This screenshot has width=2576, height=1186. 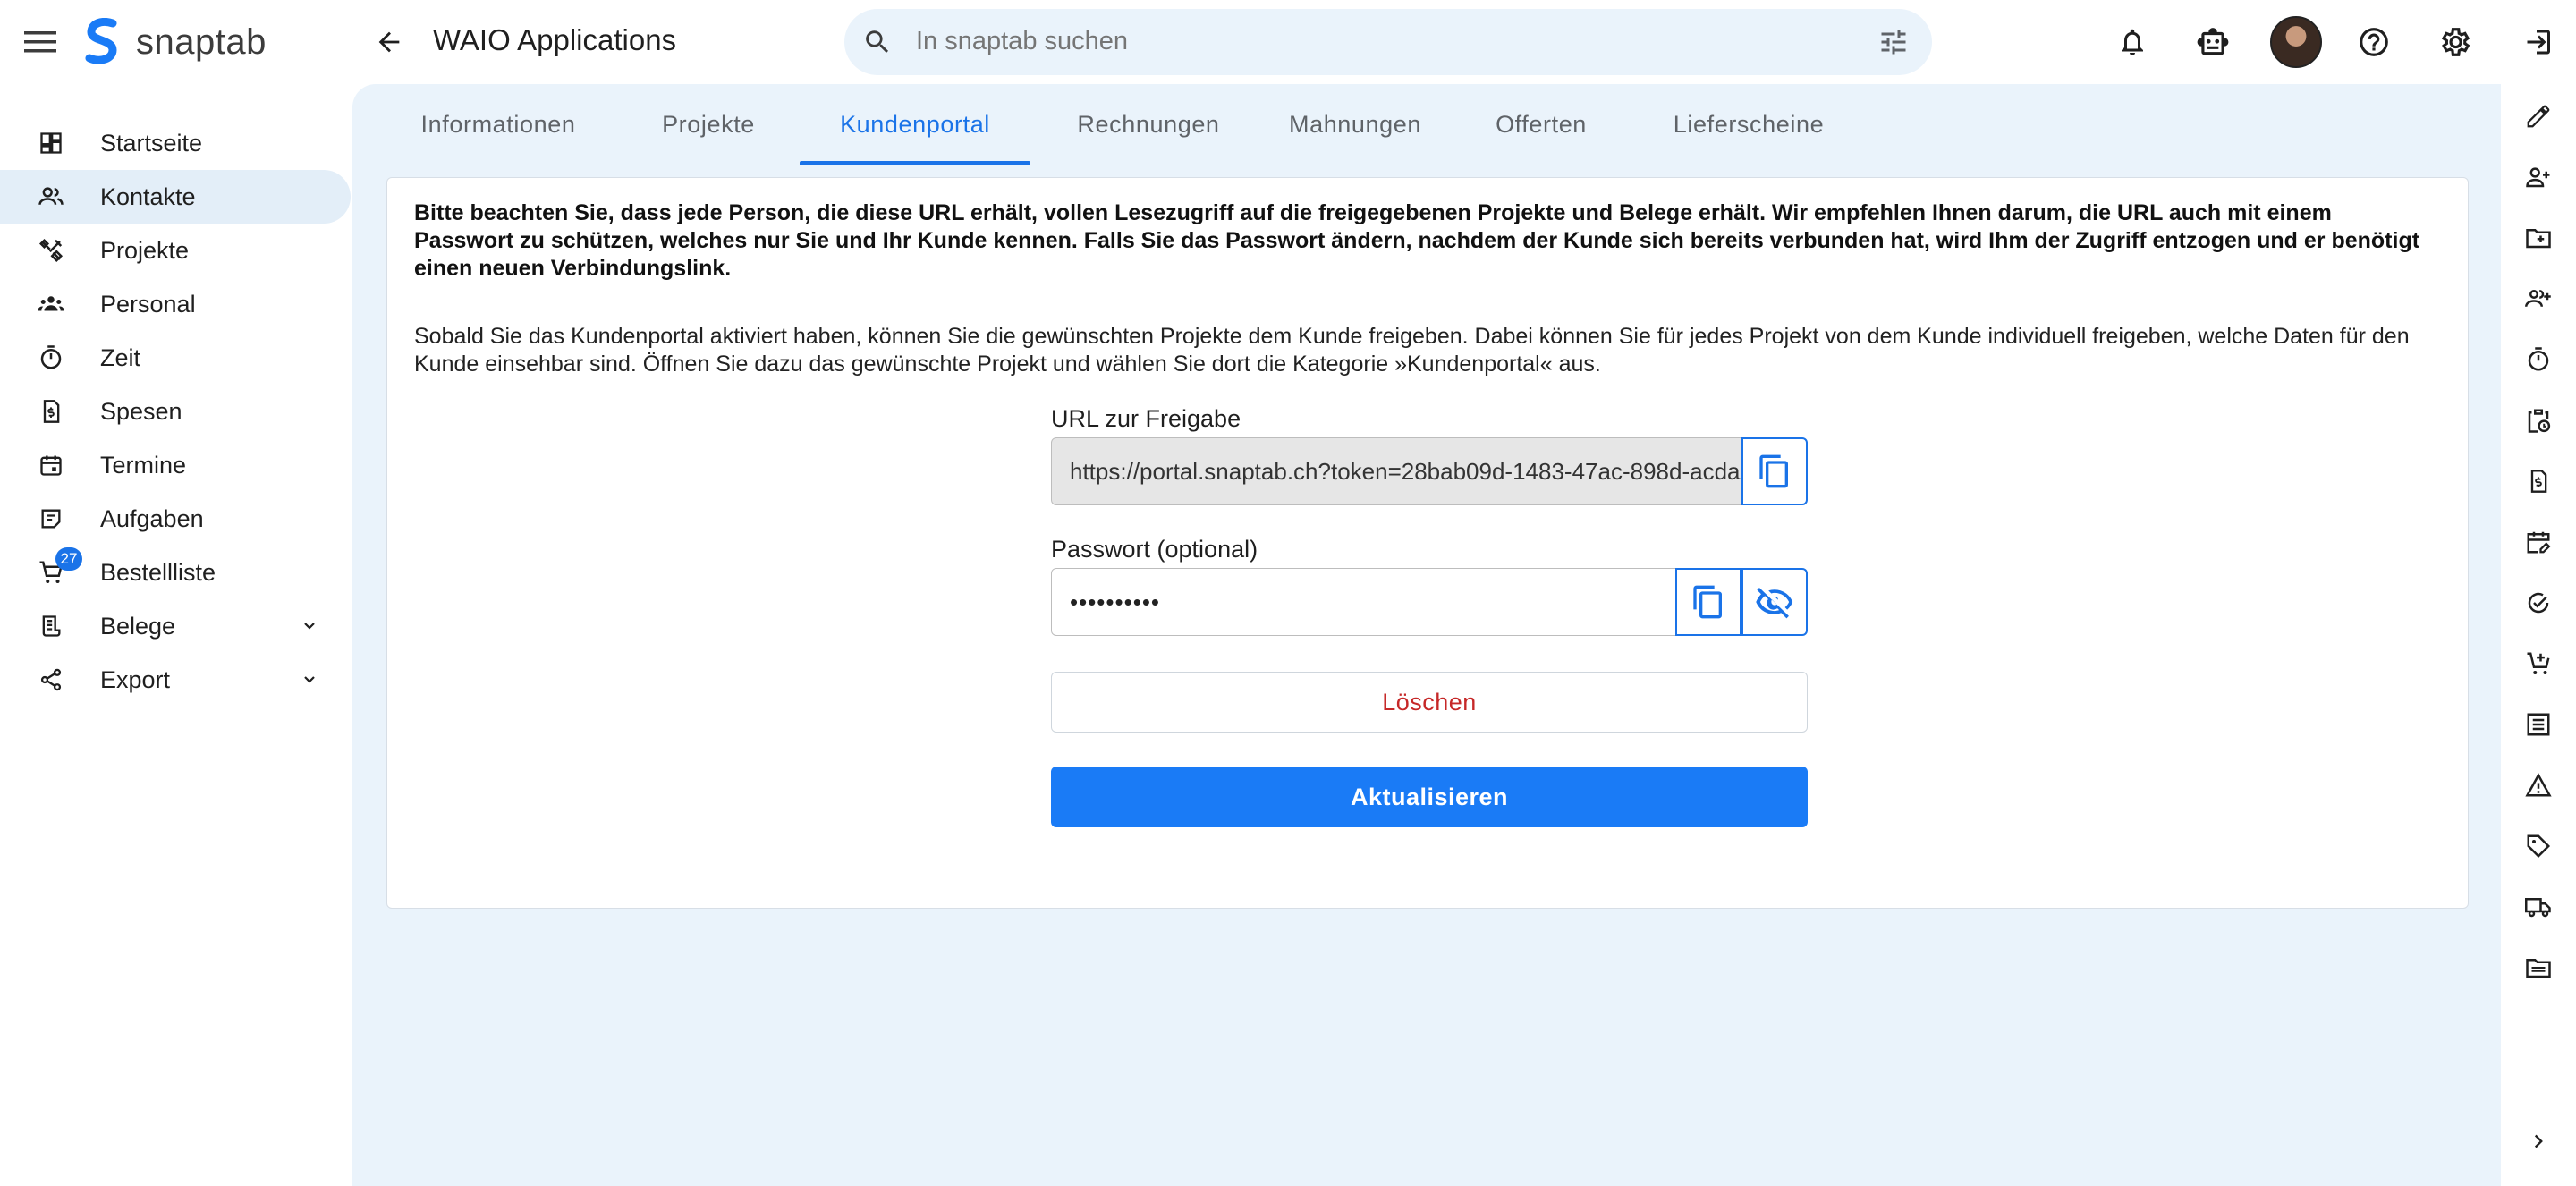 What do you see at coordinates (2212, 42) in the screenshot?
I see `robot-assistant-icon` at bounding box center [2212, 42].